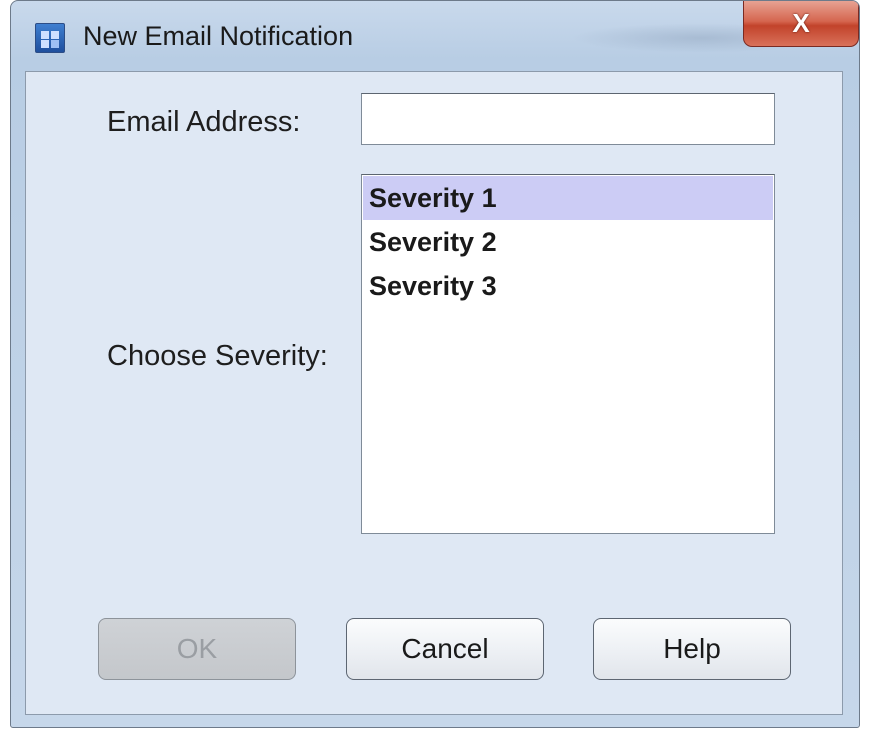  Describe the element at coordinates (217, 356) in the screenshot. I see `choose-severity-label: Choose Severity:` at that location.